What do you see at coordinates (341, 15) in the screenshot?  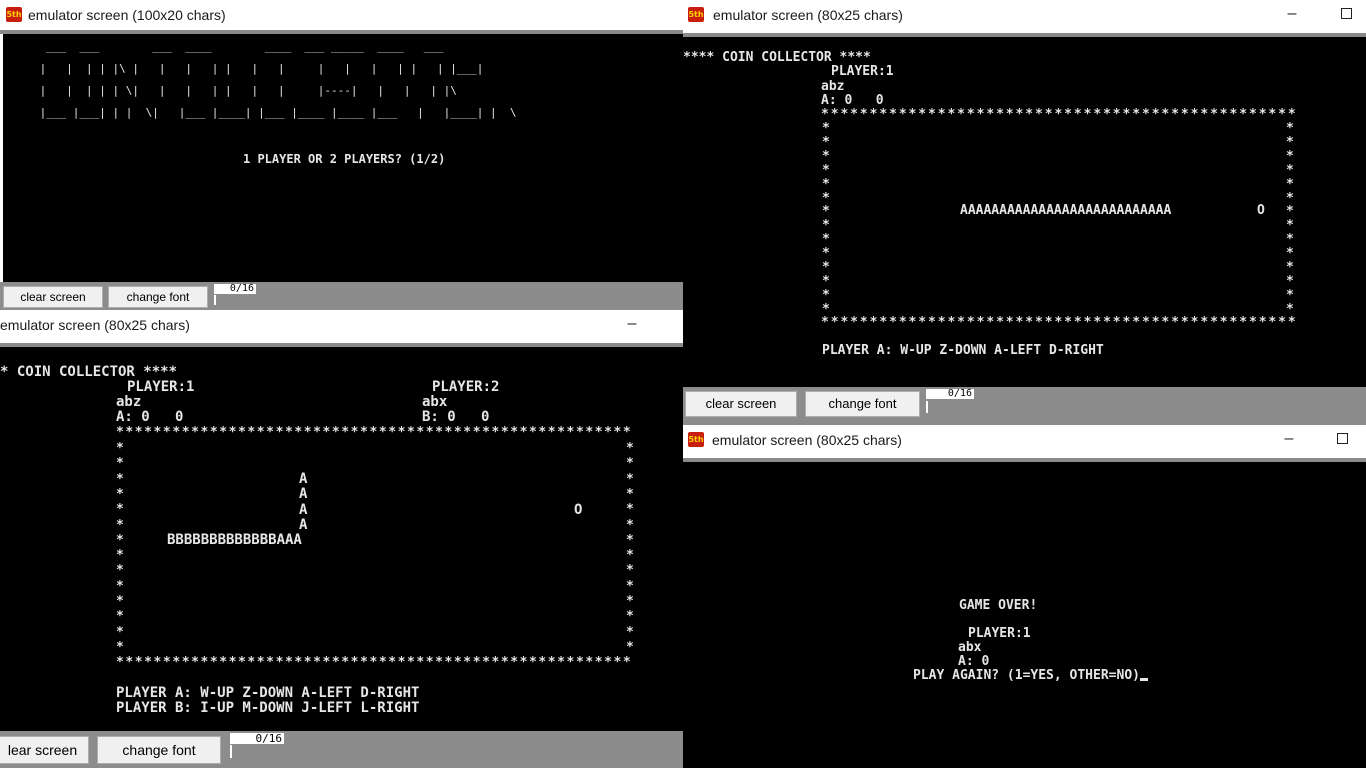 I see `menu-titlebar: 5th emulator screen (100x20 chars)` at bounding box center [341, 15].